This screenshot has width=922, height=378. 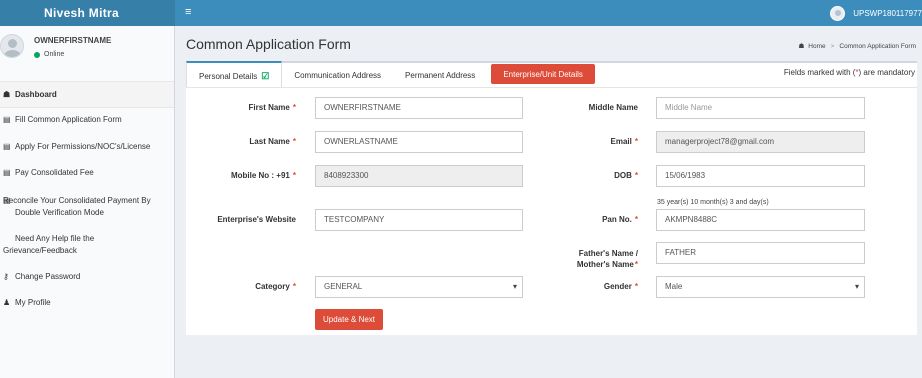 I want to click on sidebar-item-my-profile: ♟ My Profile, so click(x=87, y=302).